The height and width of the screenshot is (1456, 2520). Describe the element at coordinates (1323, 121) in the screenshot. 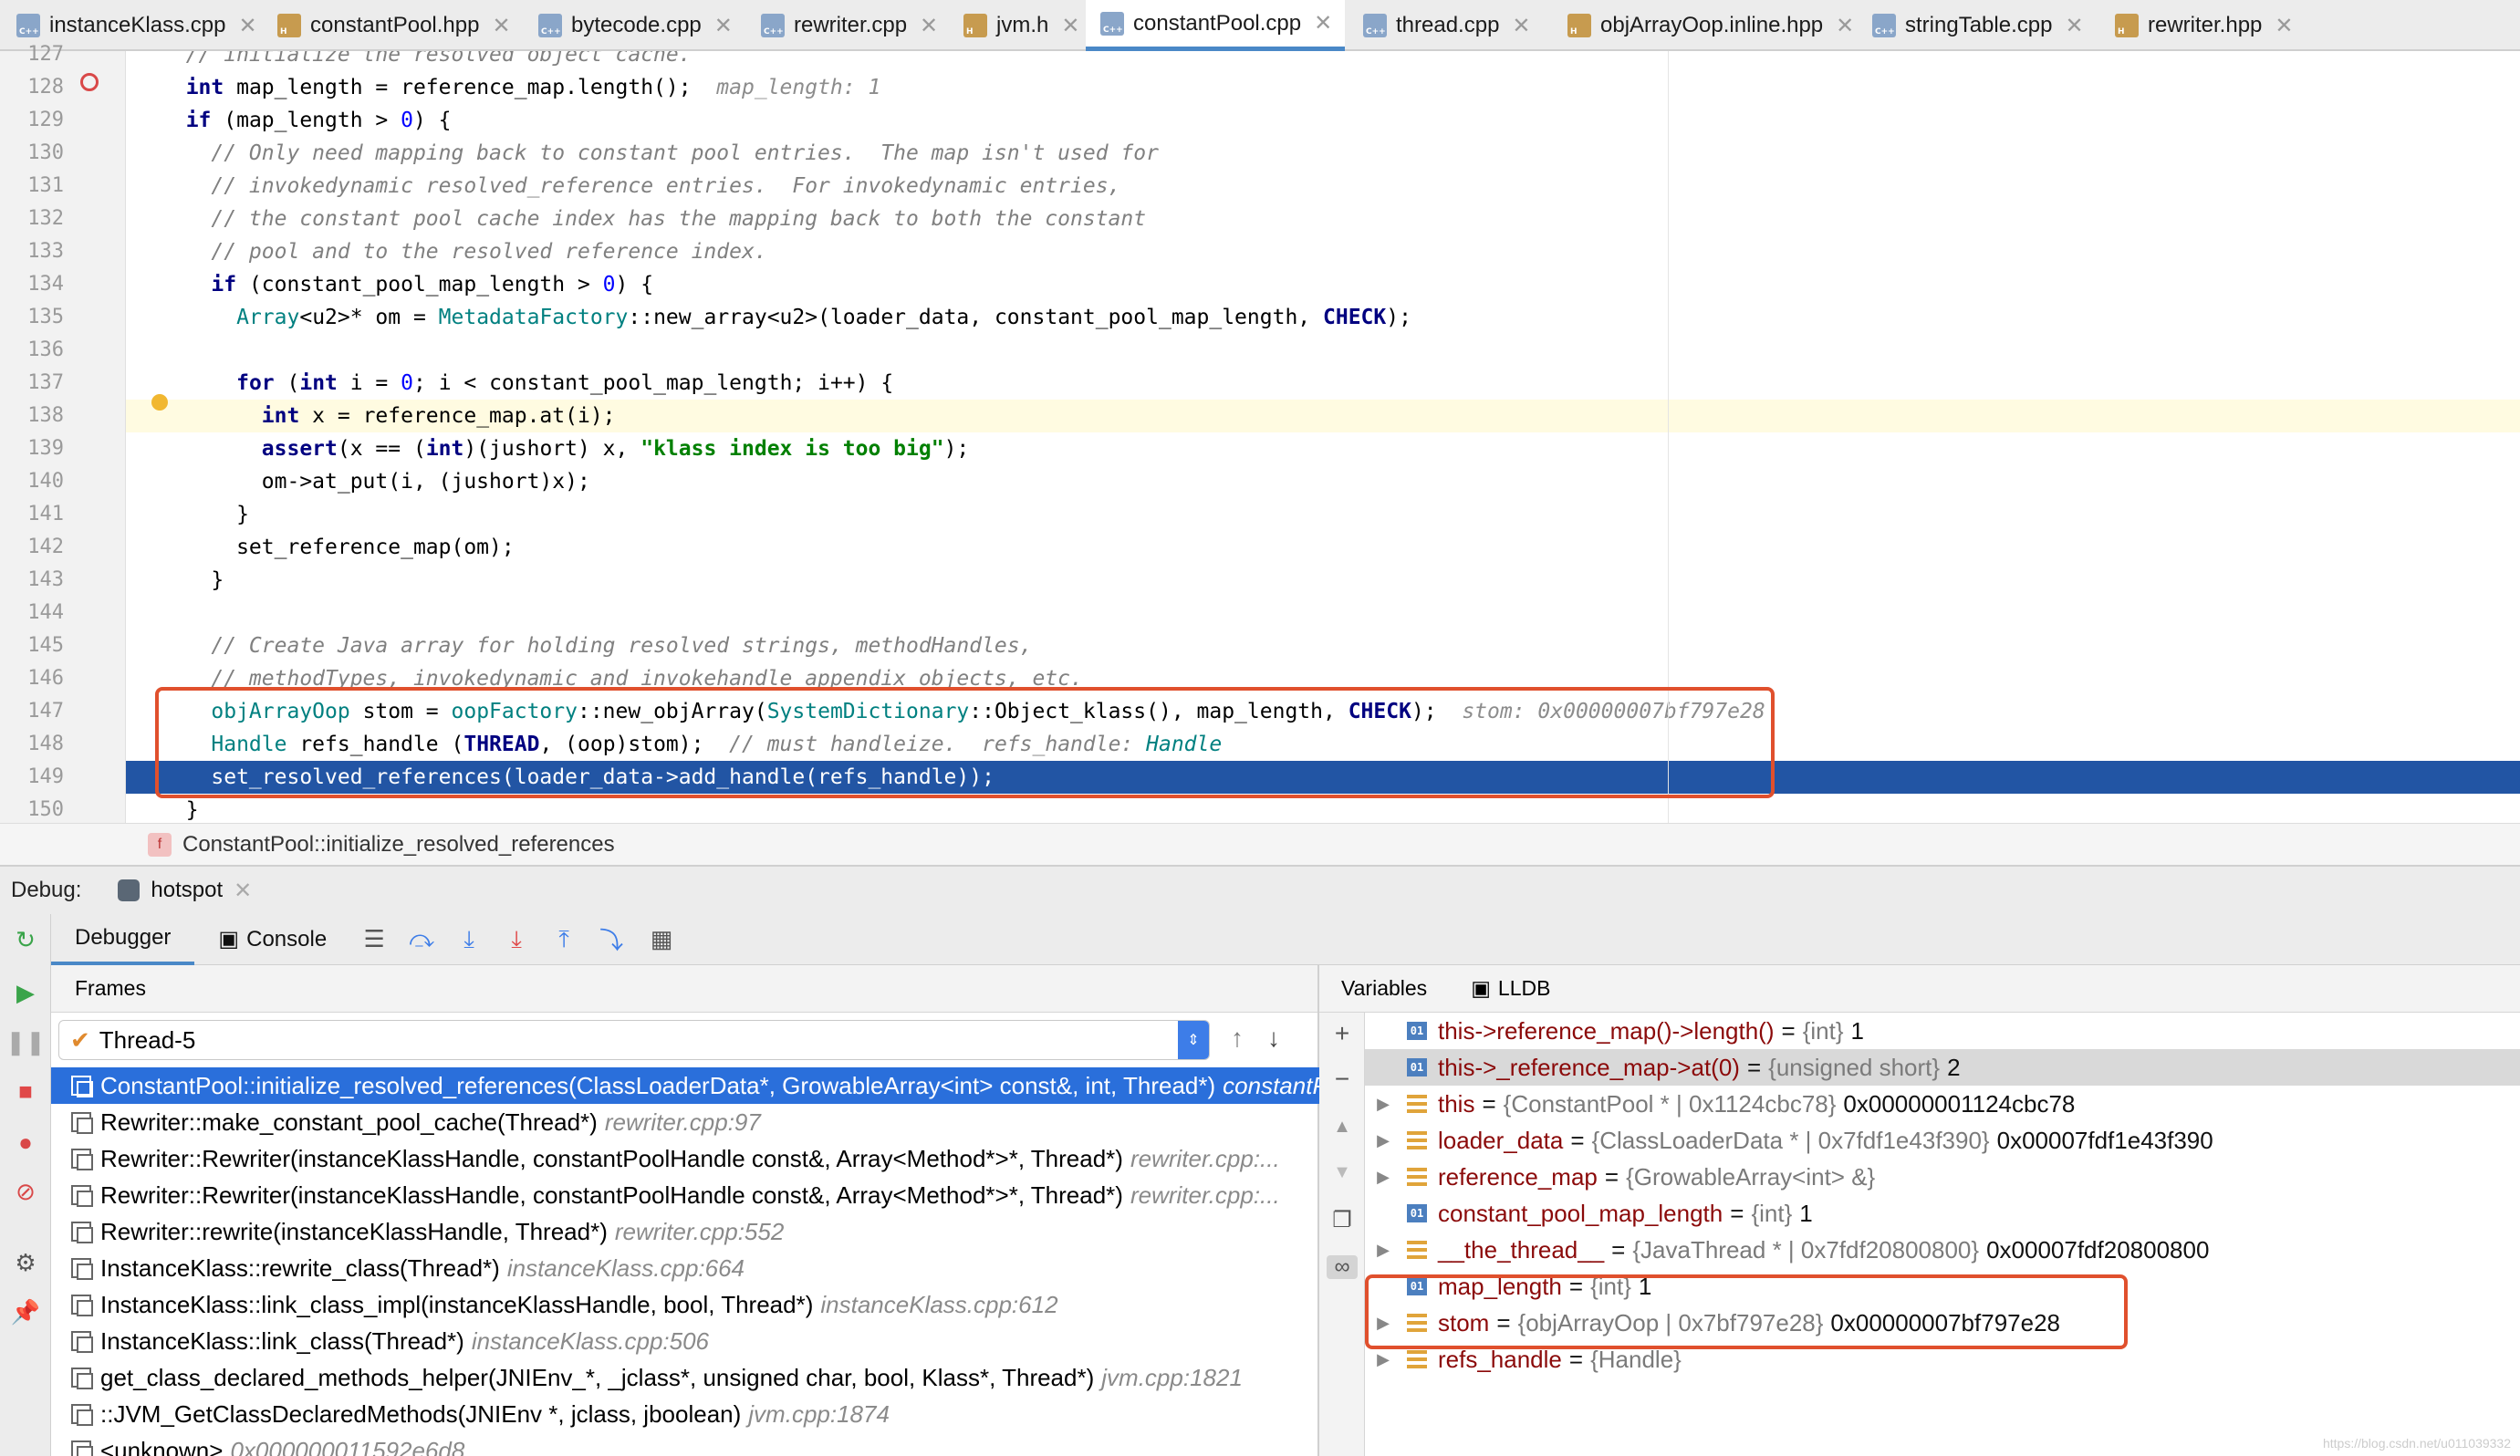

I see `code-line: if (map_length > 0) {` at that location.